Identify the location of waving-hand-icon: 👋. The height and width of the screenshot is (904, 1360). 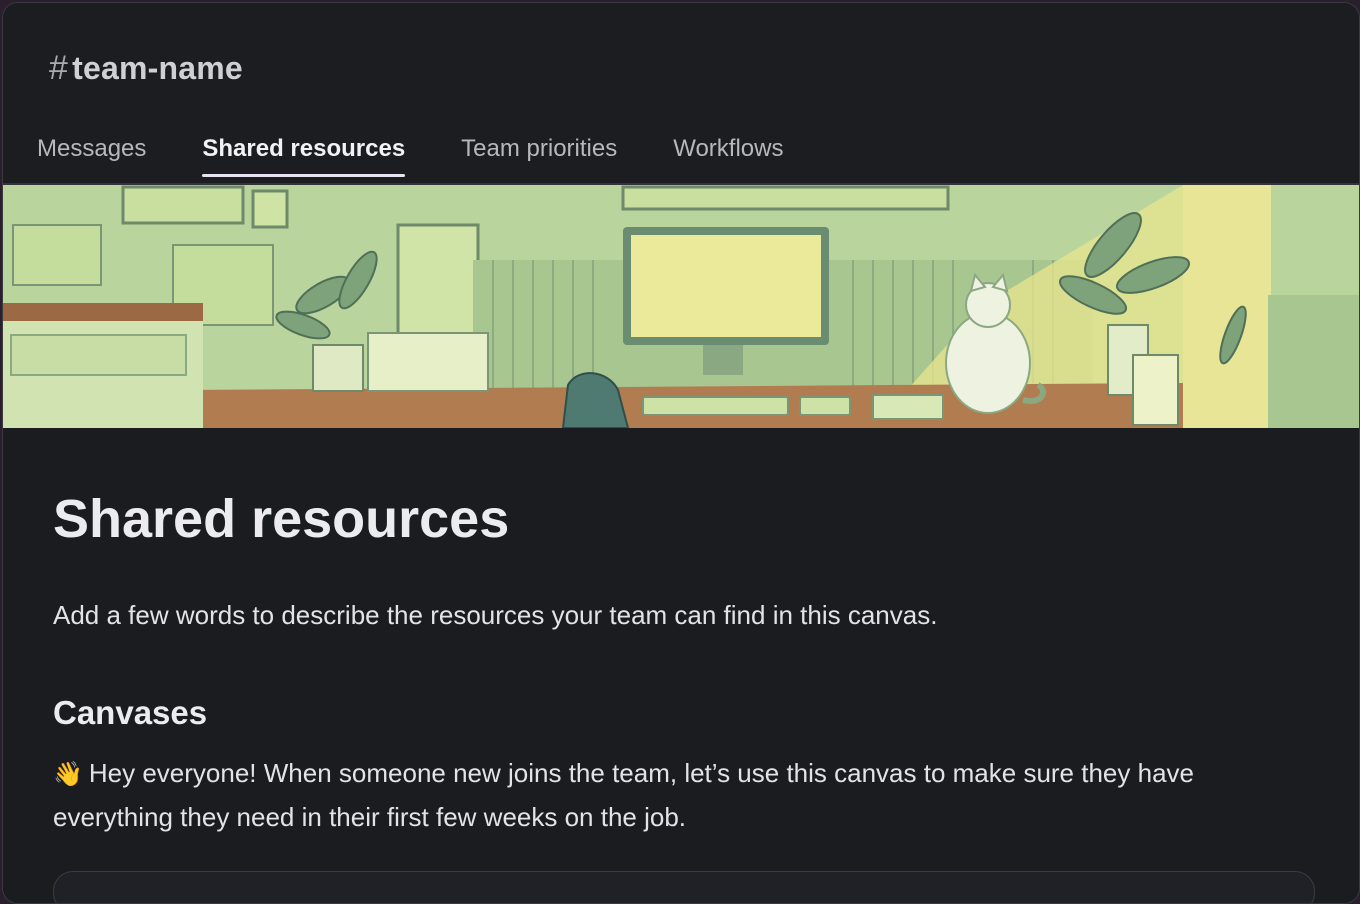
(68, 774).